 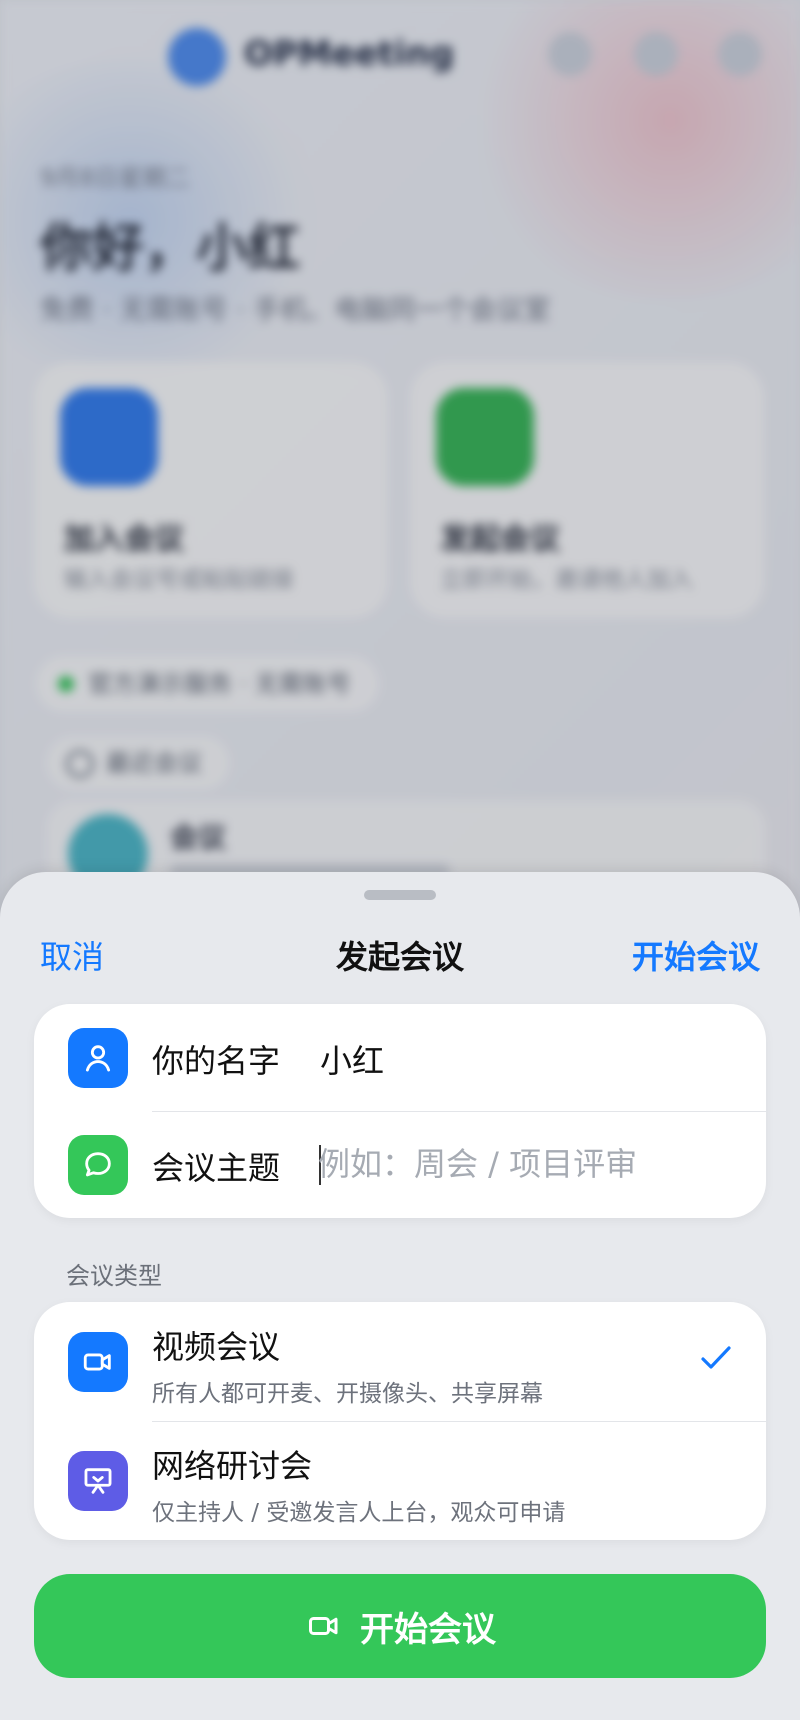 What do you see at coordinates (400, 1480) in the screenshot?
I see `webinar-option: 网络研讨会 仅主持人 / 受邀发言人上台，观众可申请` at bounding box center [400, 1480].